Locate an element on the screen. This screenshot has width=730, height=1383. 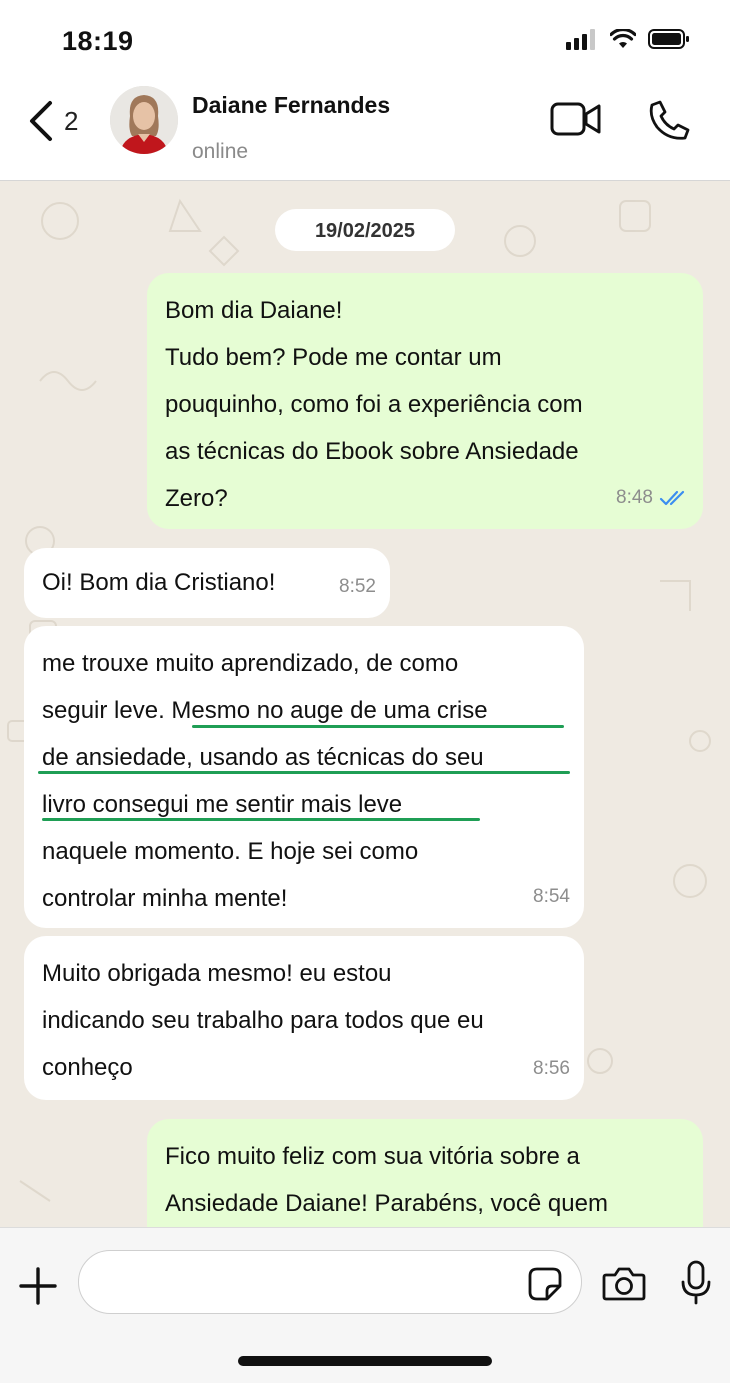
battery-icon is located at coordinates (668, 39).